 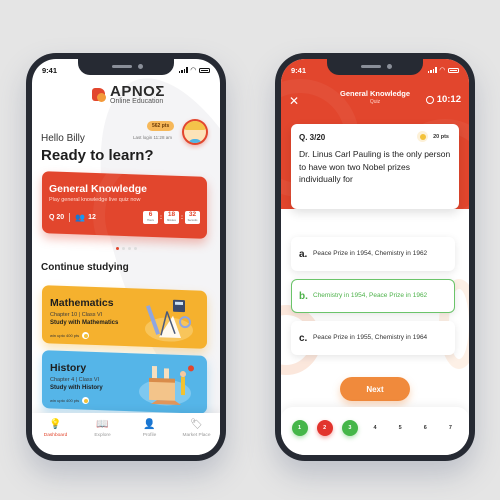 What do you see at coordinates (55, 435) in the screenshot?
I see `tab-label: Dashboard` at bounding box center [55, 435].